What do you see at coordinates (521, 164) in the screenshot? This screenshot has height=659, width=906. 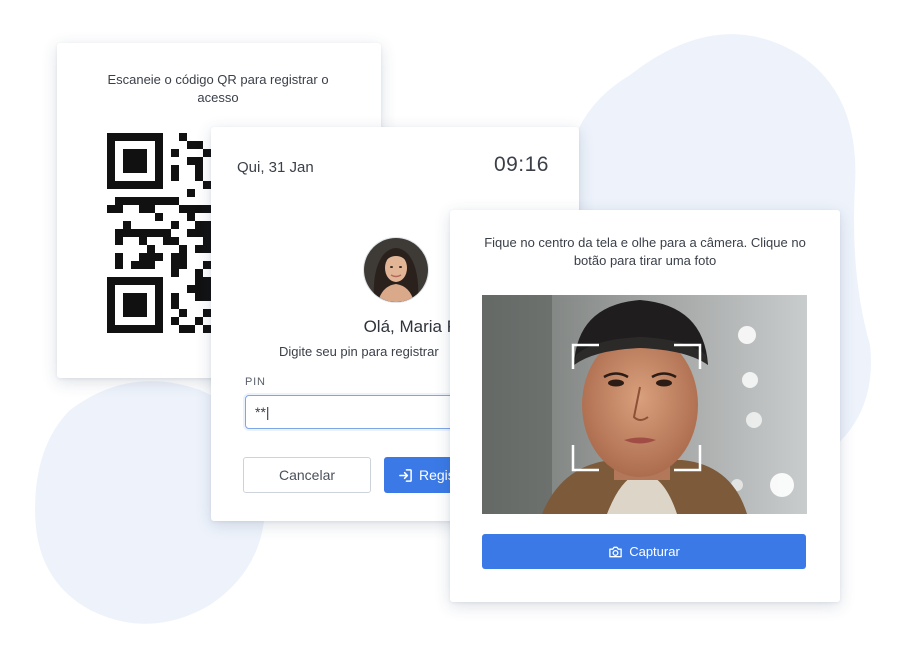 I see `current-time: 09:16` at bounding box center [521, 164].